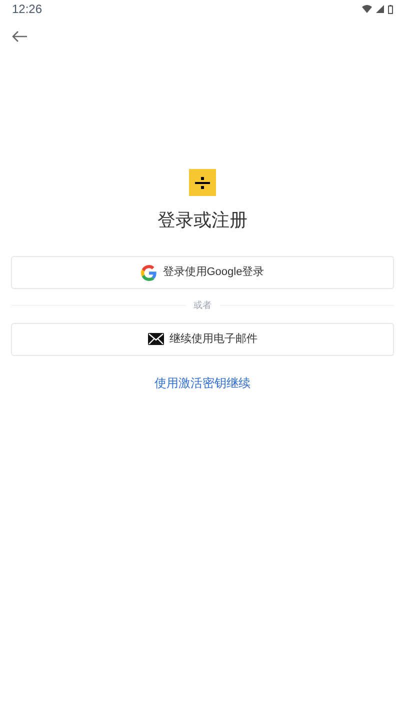 The image size is (405, 720). I want to click on logo-icon, so click(202, 182).